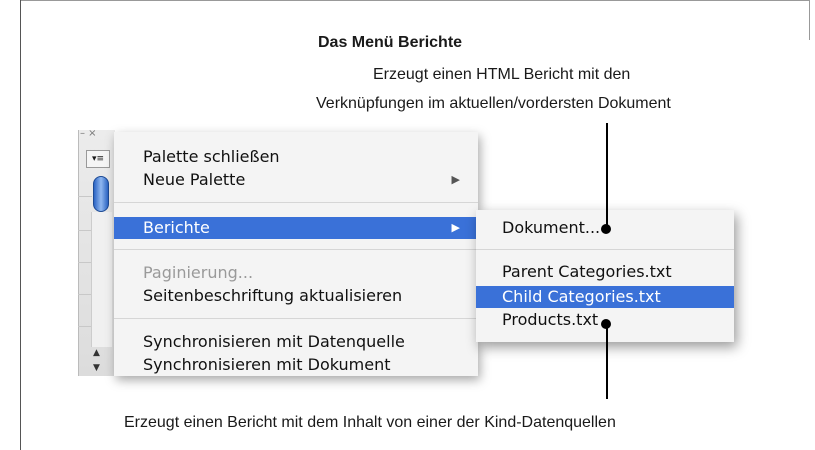  Describe the element at coordinates (605, 249) in the screenshot. I see `submenu-separator` at that location.